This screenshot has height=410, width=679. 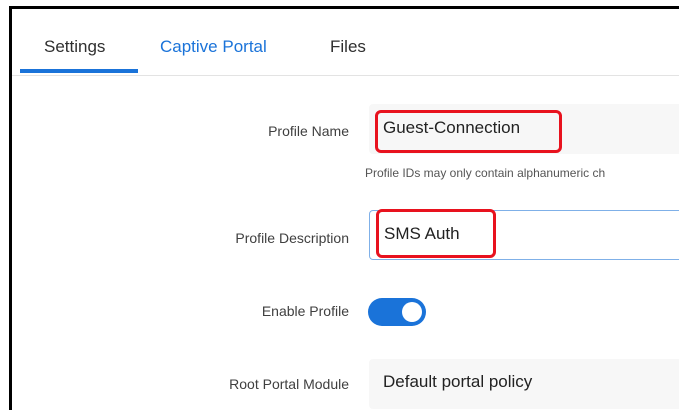 I want to click on toggle-knob, so click(x=412, y=312).